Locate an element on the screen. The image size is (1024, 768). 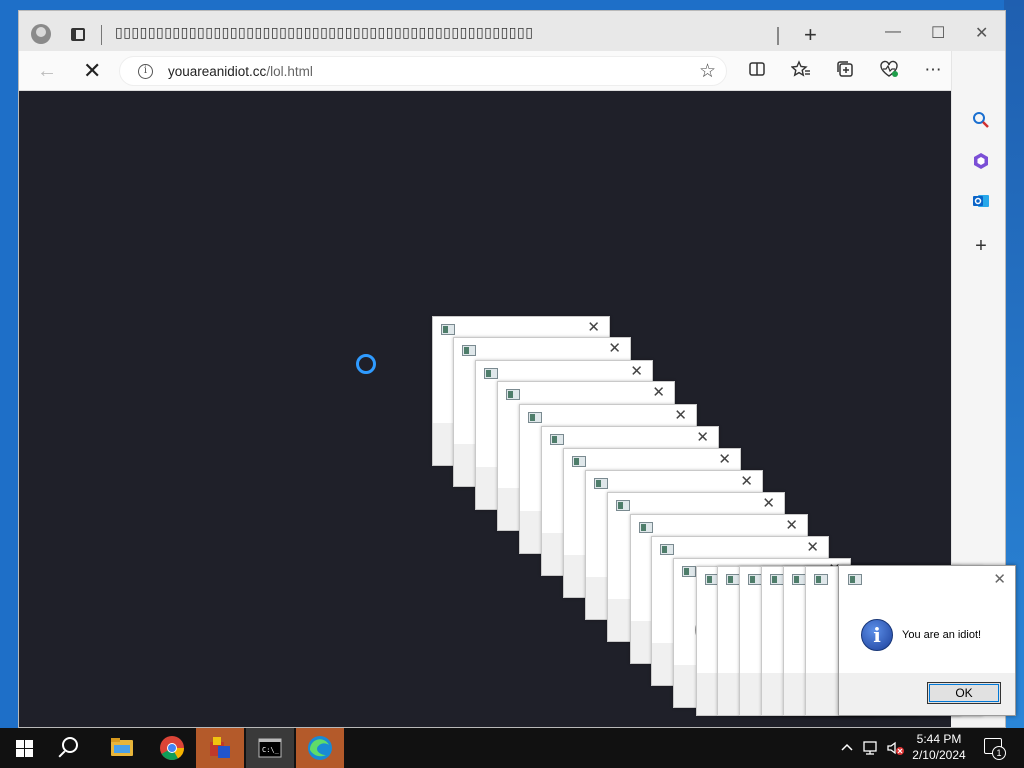
office-icon is located at coordinates (981, 162).